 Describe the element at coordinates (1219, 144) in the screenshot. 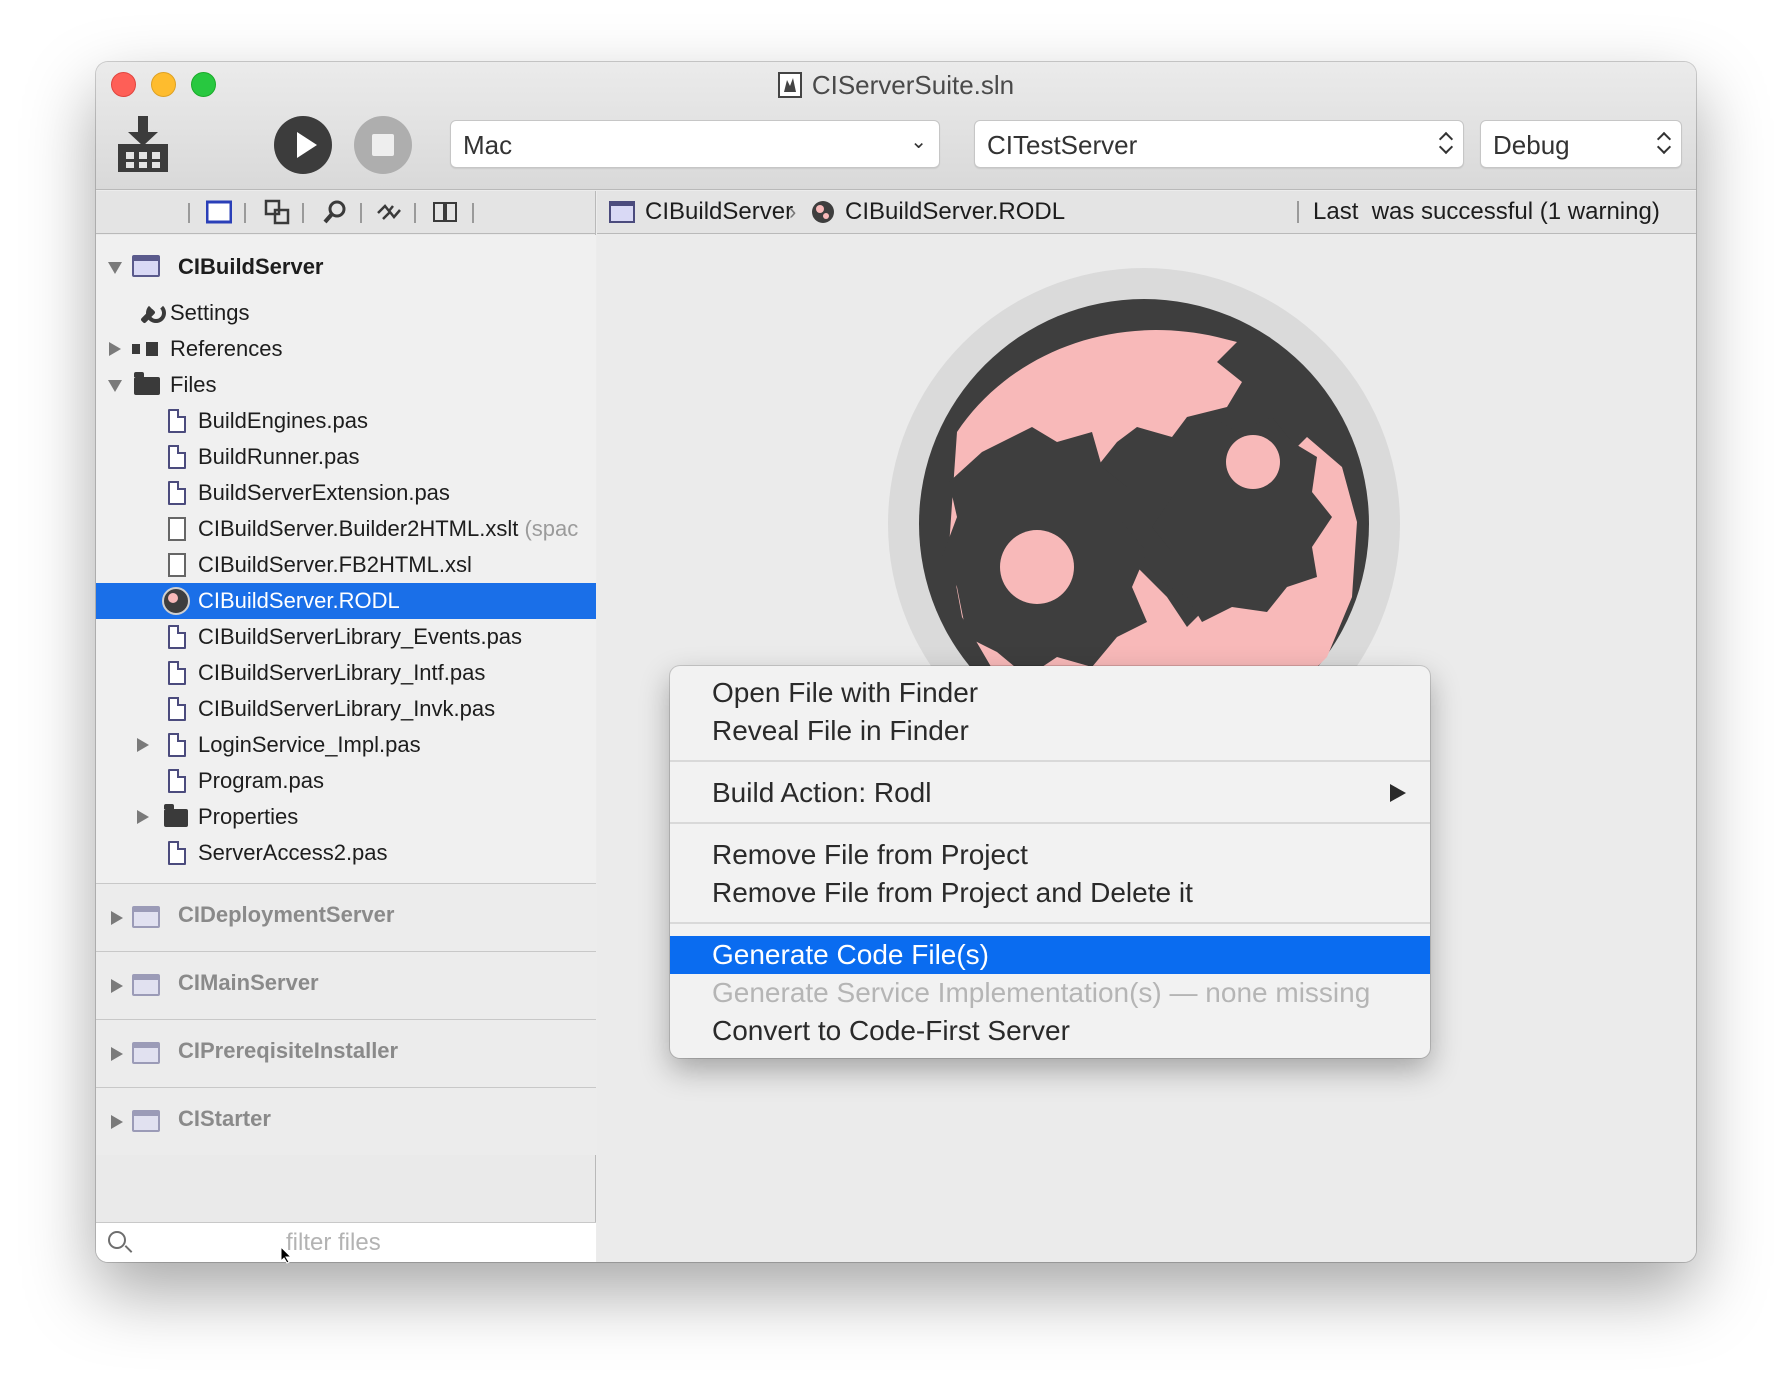

I see `target-select: CITestServer` at that location.